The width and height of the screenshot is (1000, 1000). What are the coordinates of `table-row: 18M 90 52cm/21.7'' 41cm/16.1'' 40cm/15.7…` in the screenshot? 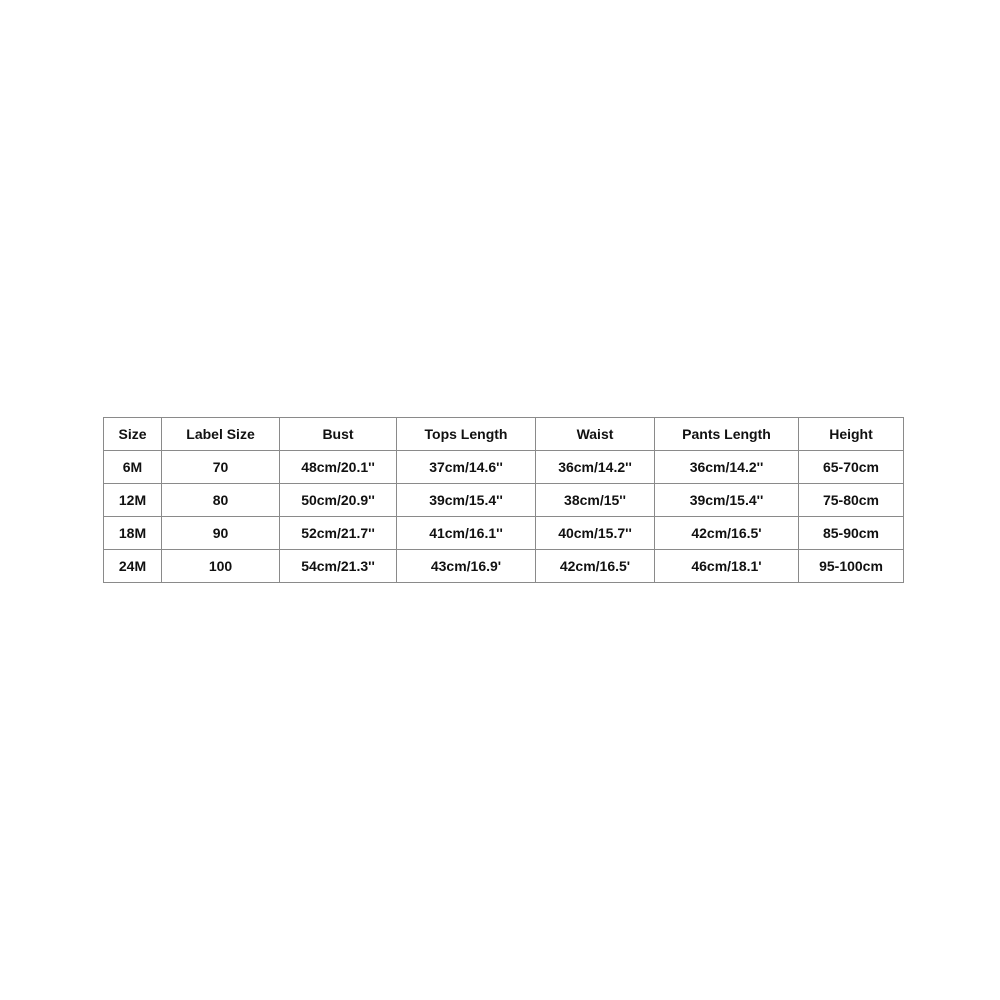 It's located at (503, 533).